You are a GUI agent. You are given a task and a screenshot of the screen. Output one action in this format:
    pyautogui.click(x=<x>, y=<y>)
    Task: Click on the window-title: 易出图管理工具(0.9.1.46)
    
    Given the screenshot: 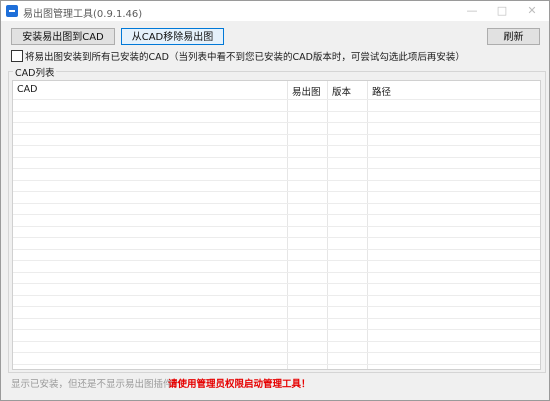 What is the action you would take?
    pyautogui.click(x=83, y=14)
    